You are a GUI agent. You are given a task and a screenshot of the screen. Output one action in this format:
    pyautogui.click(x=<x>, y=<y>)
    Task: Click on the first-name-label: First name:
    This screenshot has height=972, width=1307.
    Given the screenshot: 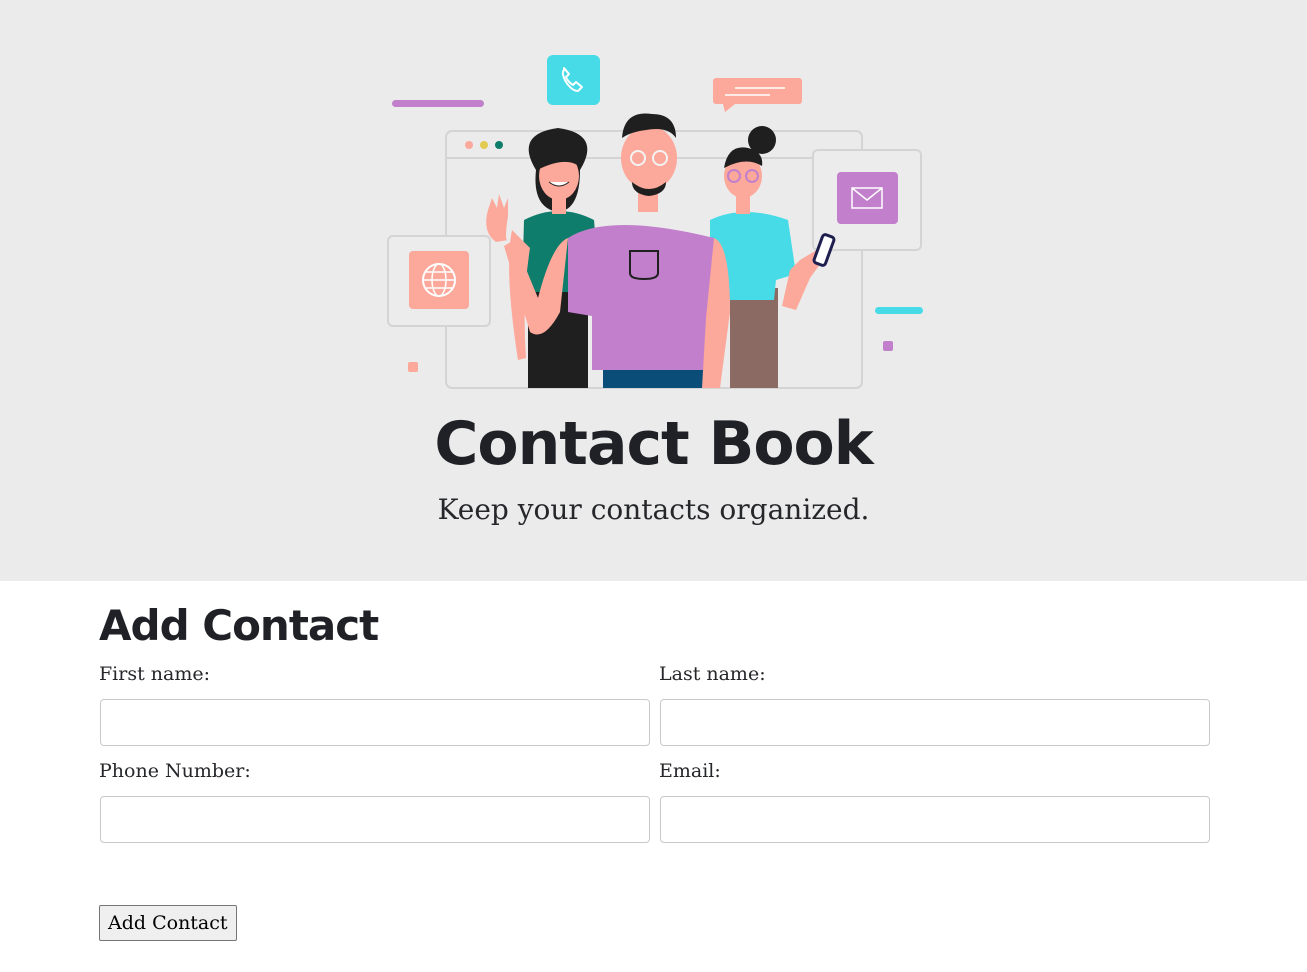 What is the action you would take?
    pyautogui.click(x=154, y=674)
    